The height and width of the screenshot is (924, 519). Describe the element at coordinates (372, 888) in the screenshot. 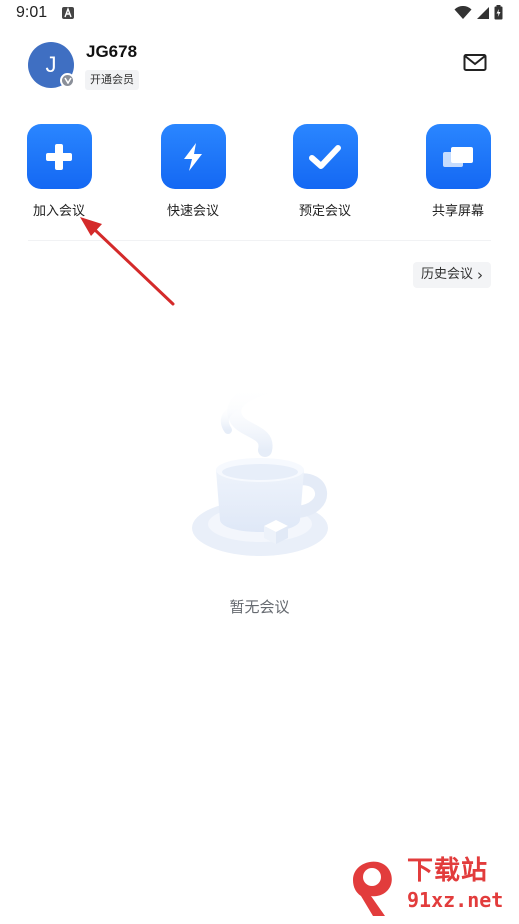

I see `watermark-logo-icon` at that location.